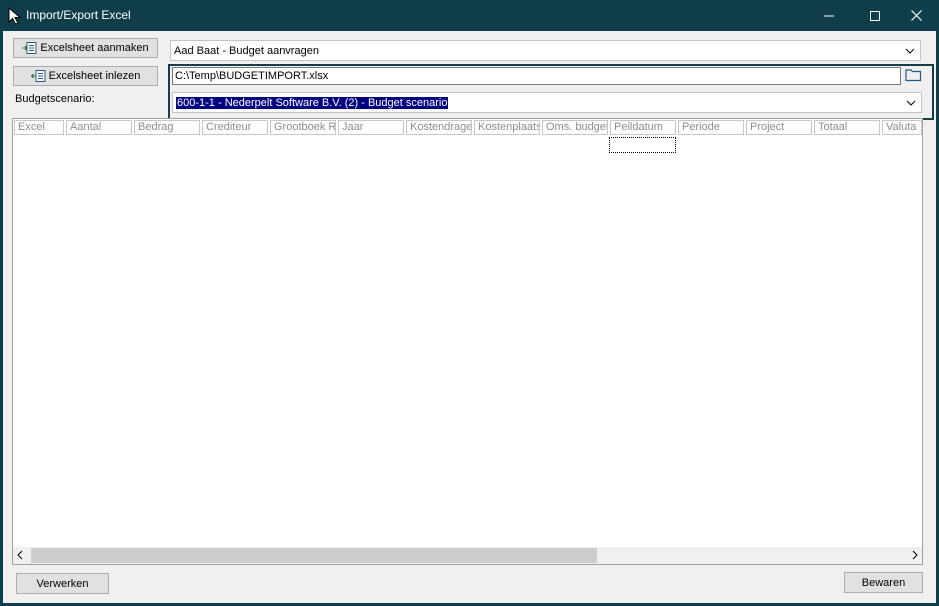 The width and height of the screenshot is (939, 606). I want to click on scrollbar-thumb, so click(314, 555).